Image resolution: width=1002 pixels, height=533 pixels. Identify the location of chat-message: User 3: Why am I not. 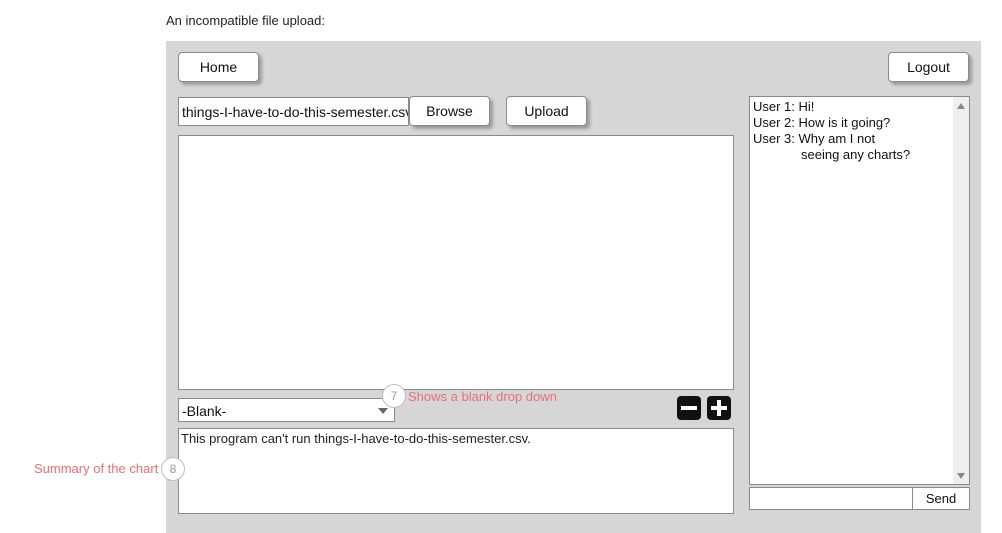
(814, 138).